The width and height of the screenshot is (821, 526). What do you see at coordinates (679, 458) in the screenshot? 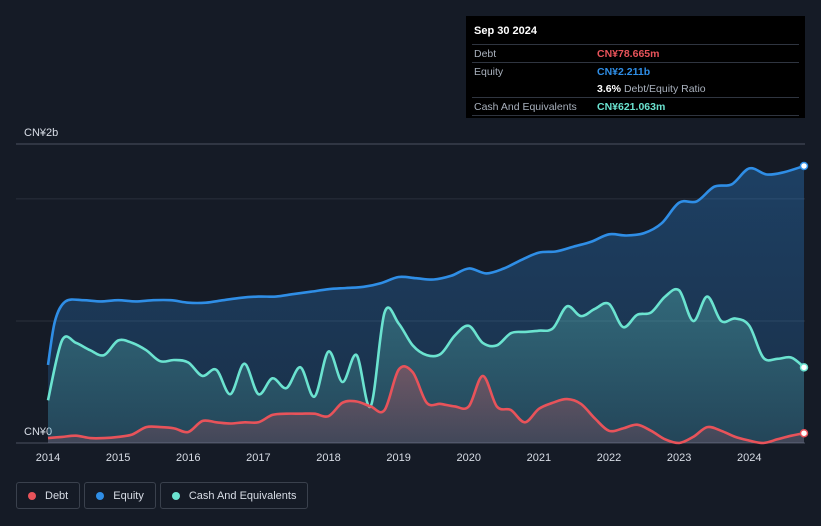
I see `x-tick-label-2023: 2023` at bounding box center [679, 458].